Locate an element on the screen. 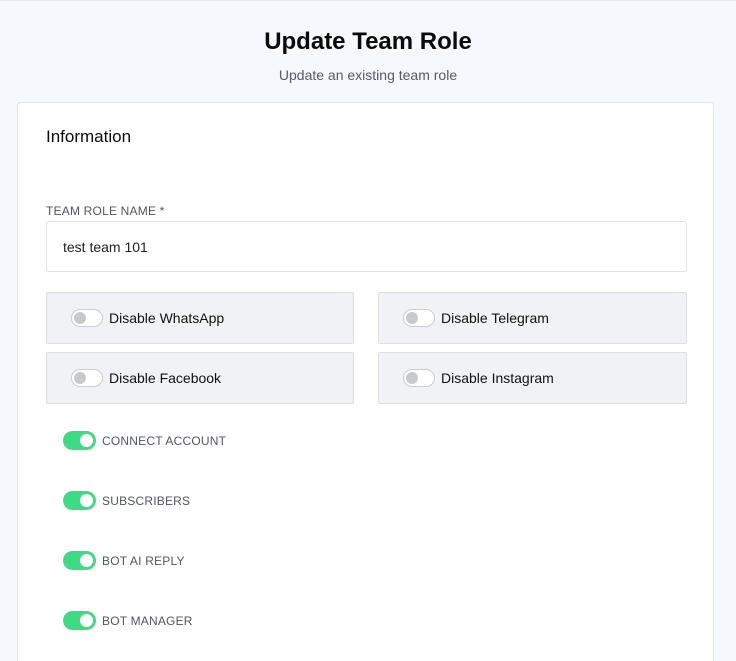  page-subtitle: Update an existing team role is located at coordinates (368, 75).